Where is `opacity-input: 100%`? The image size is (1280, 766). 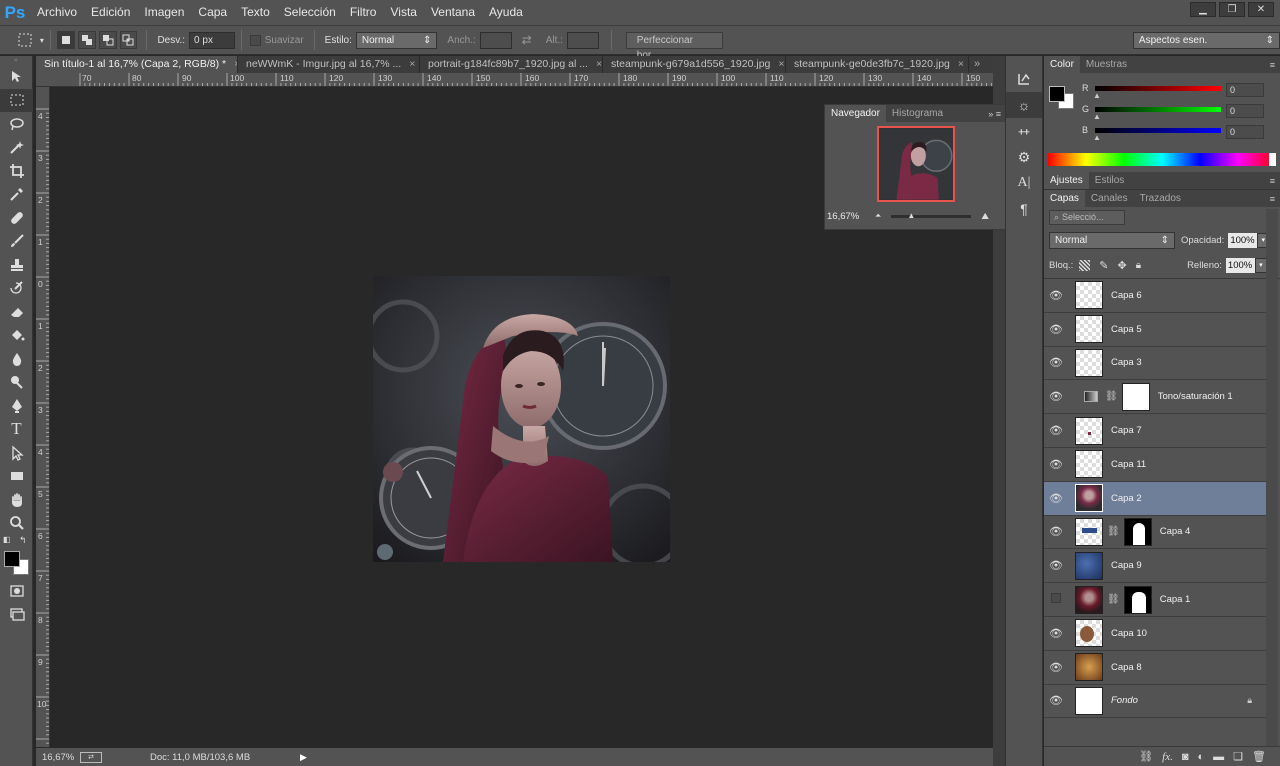
opacity-input: 100% is located at coordinates (1243, 240).